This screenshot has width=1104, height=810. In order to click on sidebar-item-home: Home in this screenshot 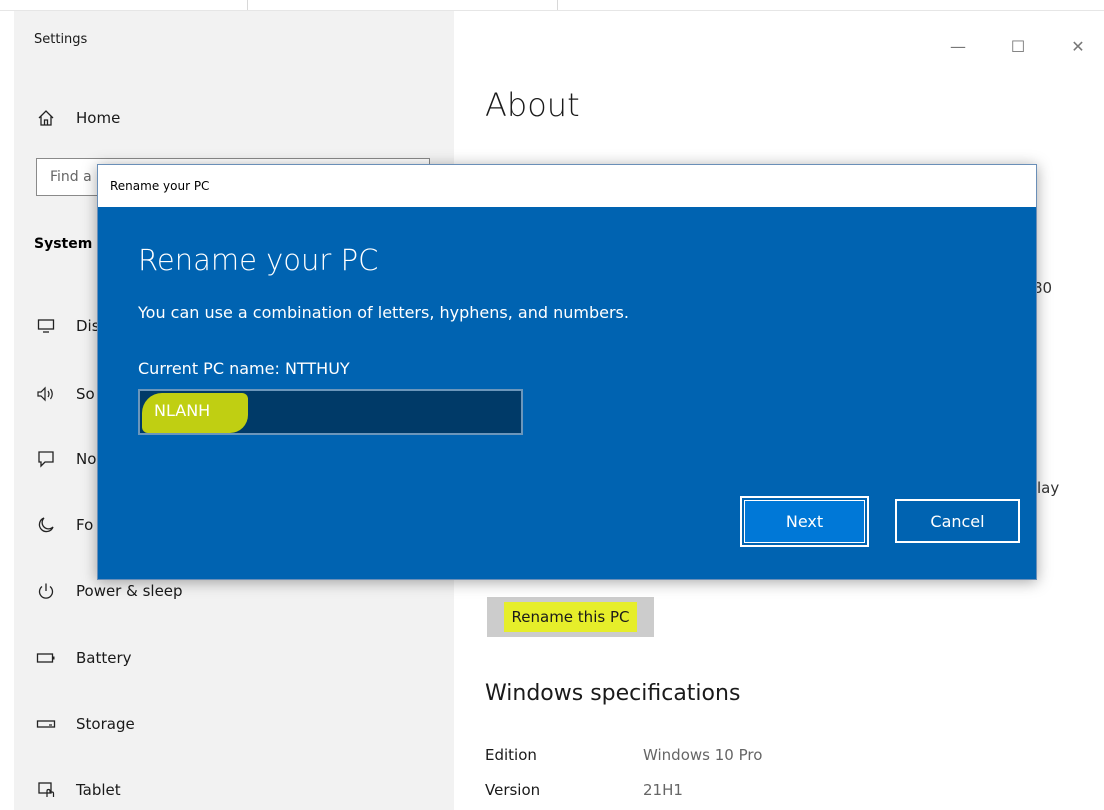, I will do `click(77, 118)`.